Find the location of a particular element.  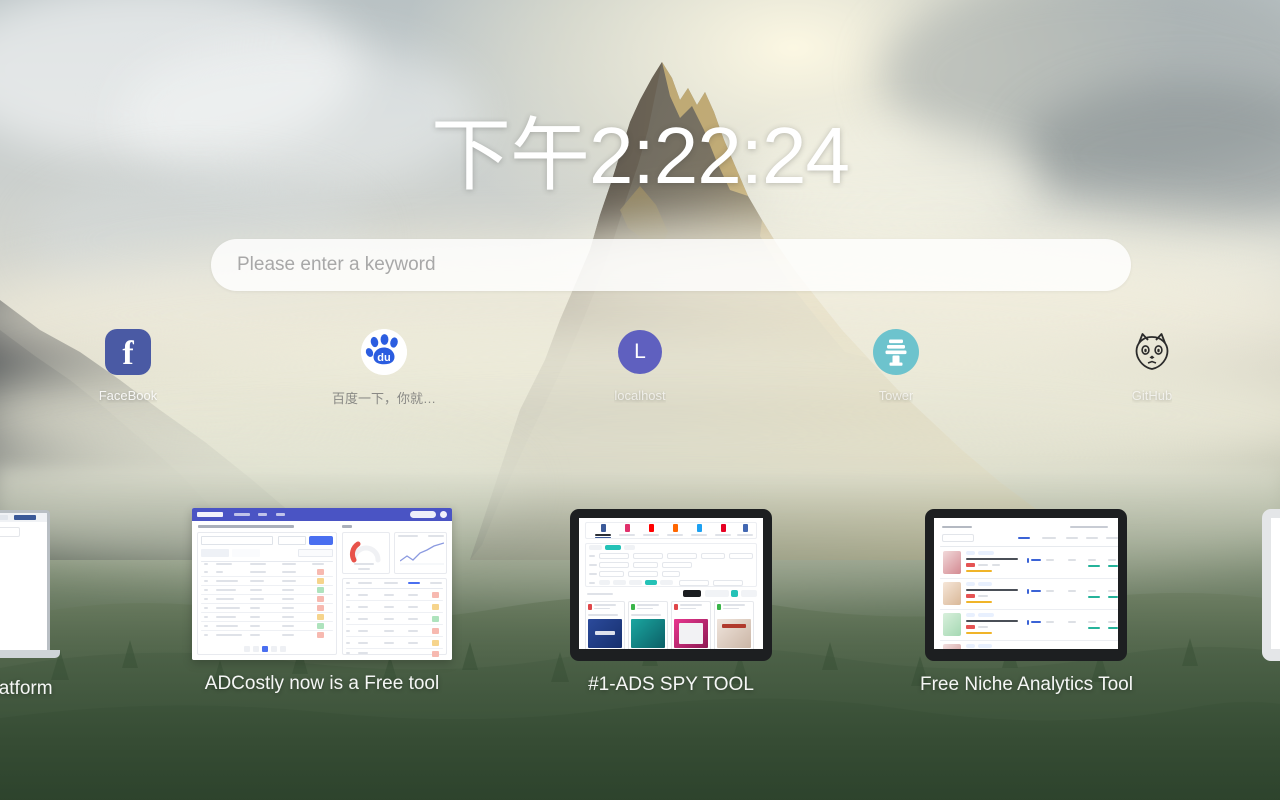

shortcut-label: localhost is located at coordinates (640, 395).